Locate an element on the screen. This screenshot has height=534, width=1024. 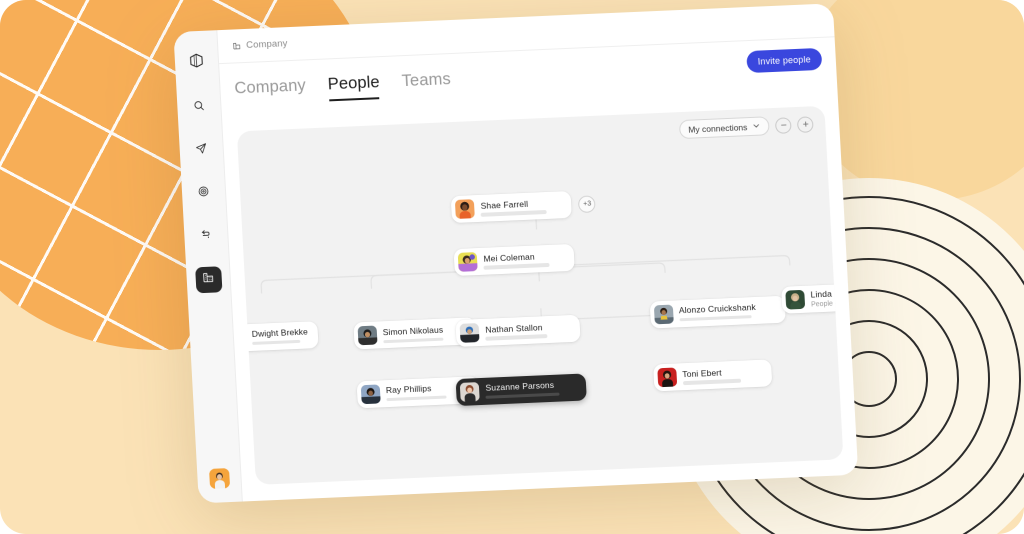
org-node-text: Toni Ebert is located at coordinates (711, 376).